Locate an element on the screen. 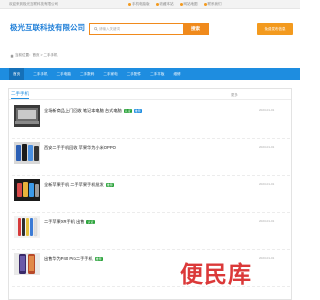 The image size is (320, 300). search-box: 请输入关键词 搜索 is located at coordinates (149, 29).